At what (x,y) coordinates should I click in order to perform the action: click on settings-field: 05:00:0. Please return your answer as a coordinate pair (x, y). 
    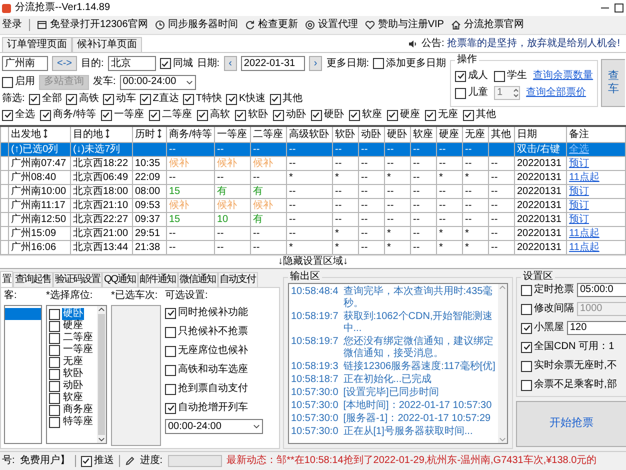
    Looking at the image, I should click on (601, 290).